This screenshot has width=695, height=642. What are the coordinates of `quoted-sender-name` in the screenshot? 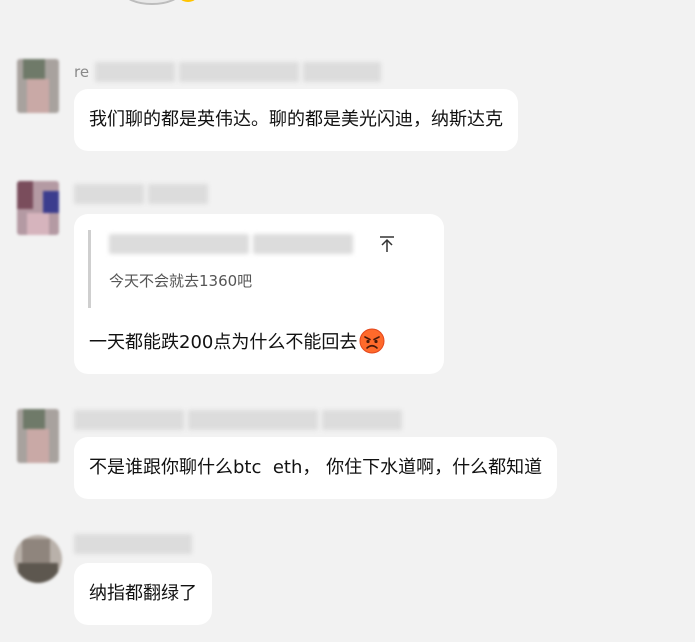 It's located at (233, 245).